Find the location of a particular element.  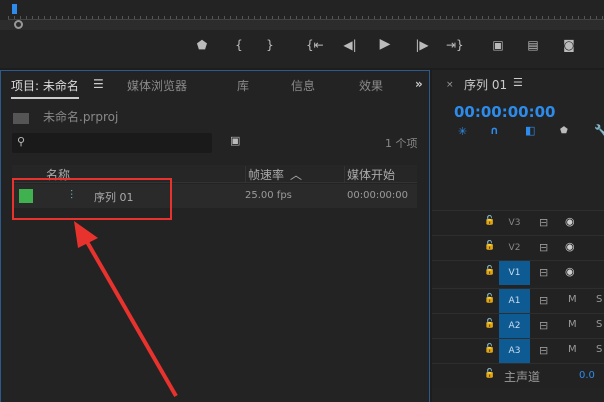

annotation-arrow is located at coordinates (126, 309).